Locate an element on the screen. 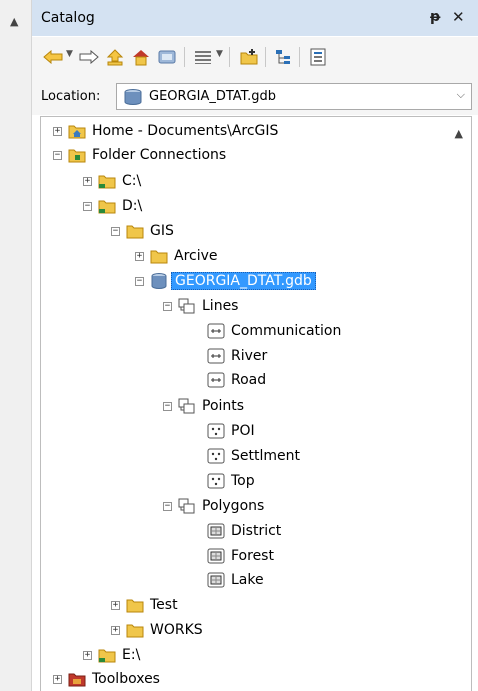 The height and width of the screenshot is (691, 478). tree-item-label: Top is located at coordinates (243, 481).